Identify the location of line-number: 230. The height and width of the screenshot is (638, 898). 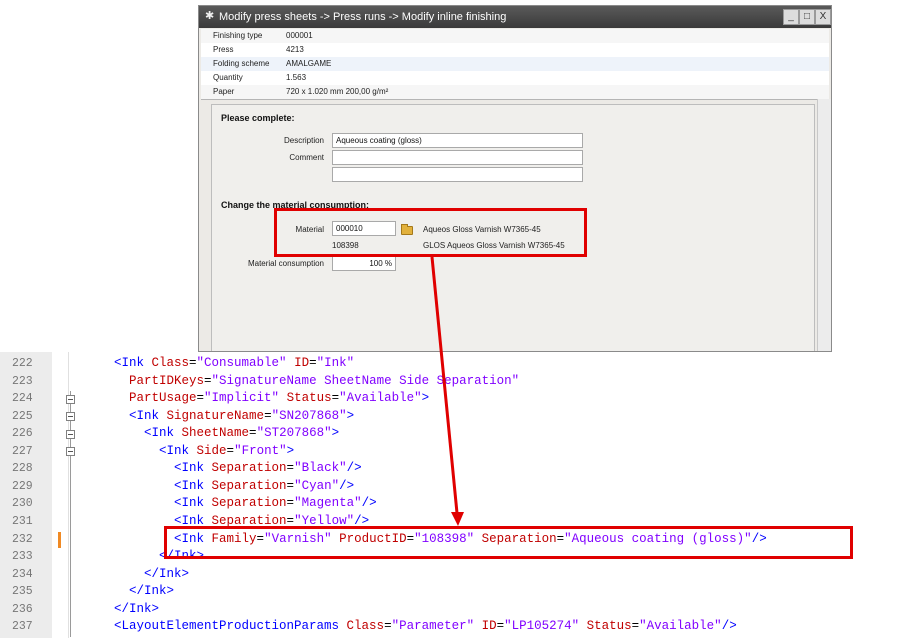
(22, 504).